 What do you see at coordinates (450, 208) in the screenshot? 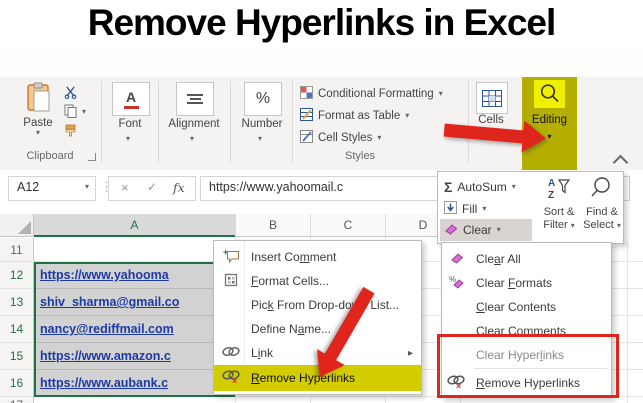
I see `fill-icon` at bounding box center [450, 208].